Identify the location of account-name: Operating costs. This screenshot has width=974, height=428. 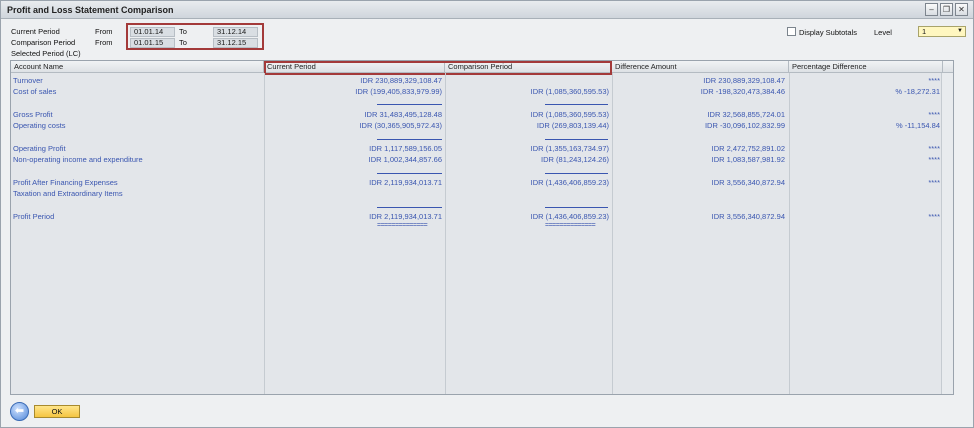
(39, 125).